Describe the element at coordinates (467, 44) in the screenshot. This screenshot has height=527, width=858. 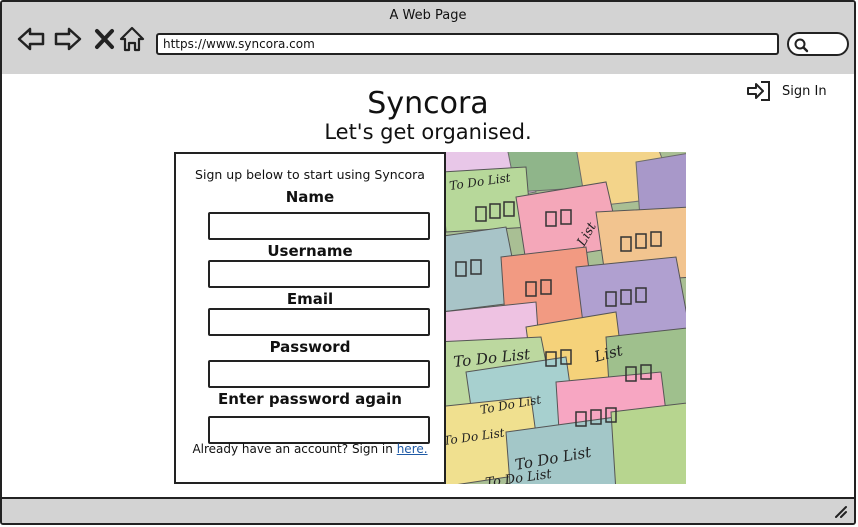
I see `url-bar: https://www.syncora.com` at that location.